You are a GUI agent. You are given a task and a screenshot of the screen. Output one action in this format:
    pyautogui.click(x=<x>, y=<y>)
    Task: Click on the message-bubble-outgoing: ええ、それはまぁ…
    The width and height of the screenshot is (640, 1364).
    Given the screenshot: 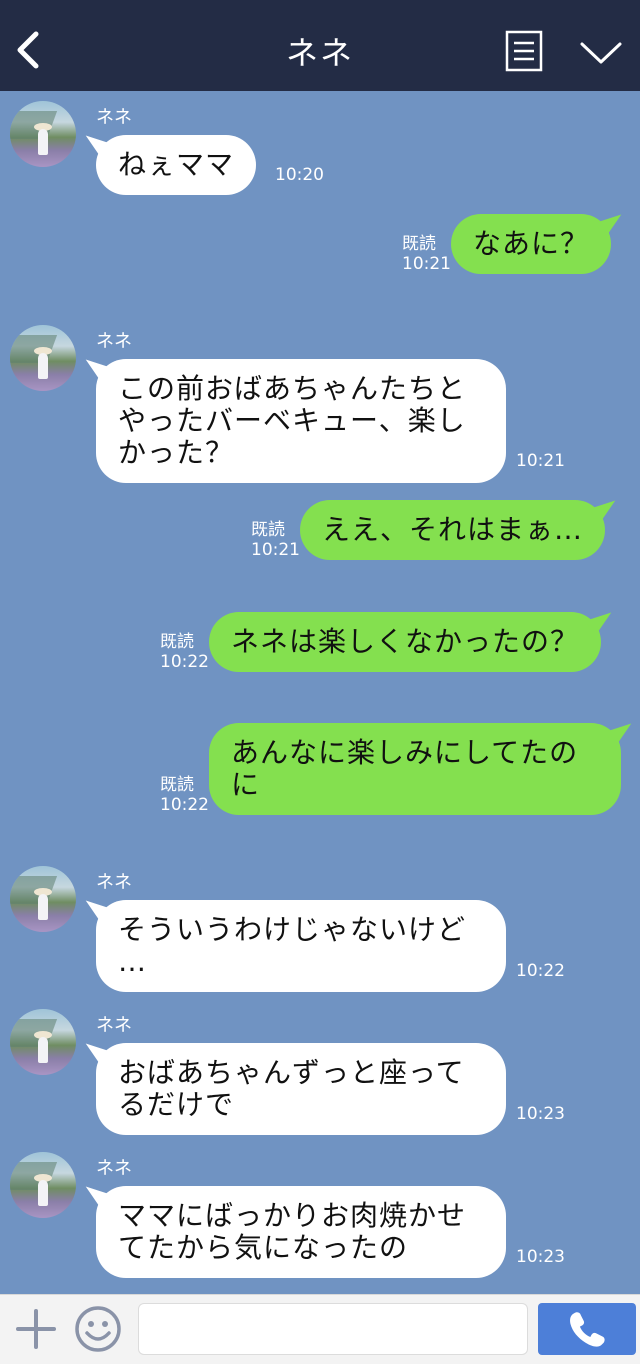 What is the action you would take?
    pyautogui.click(x=453, y=530)
    